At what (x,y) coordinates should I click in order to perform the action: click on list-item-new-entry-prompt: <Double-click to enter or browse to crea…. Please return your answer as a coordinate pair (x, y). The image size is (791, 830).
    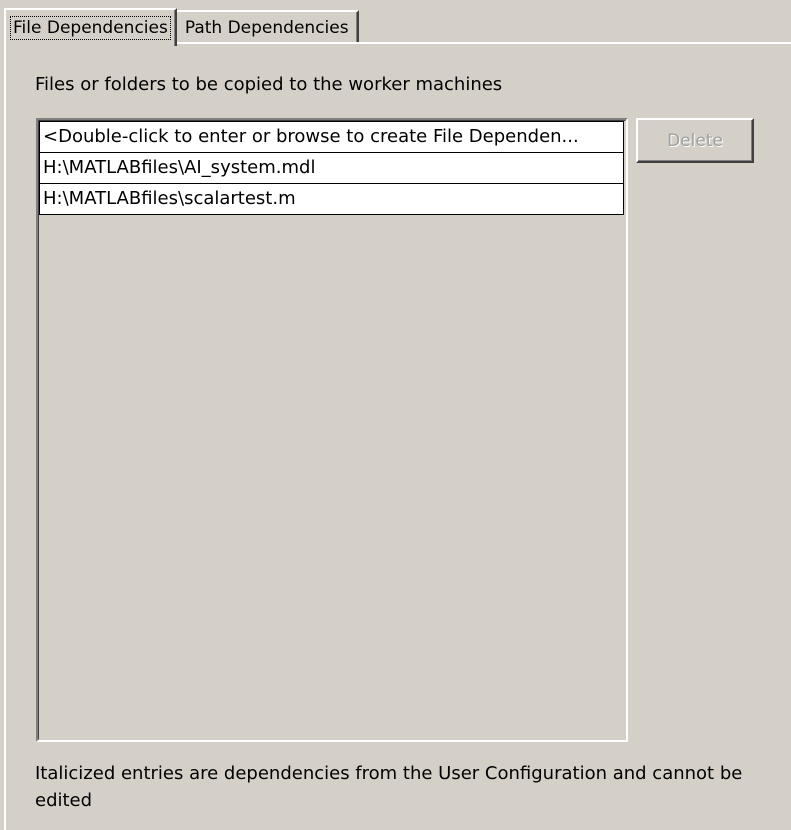
    Looking at the image, I should click on (331, 137).